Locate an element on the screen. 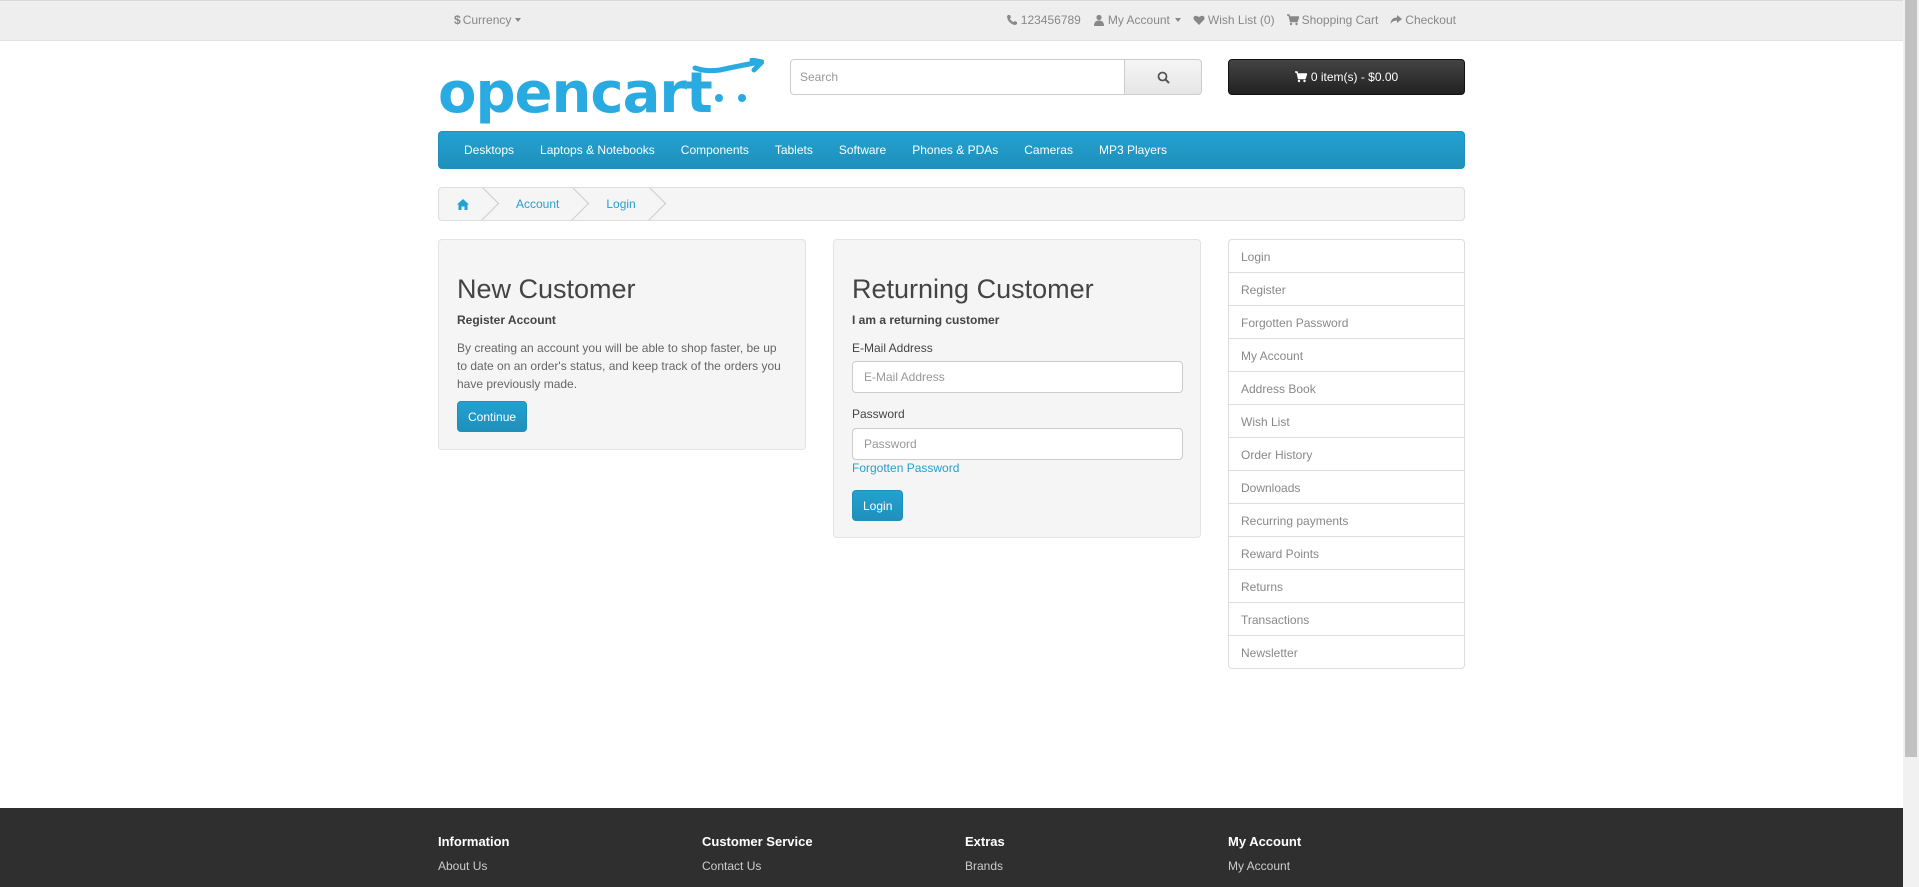 The width and height of the screenshot is (1919, 887). menu-item-laptops: Laptops & Notebooks is located at coordinates (597, 150).